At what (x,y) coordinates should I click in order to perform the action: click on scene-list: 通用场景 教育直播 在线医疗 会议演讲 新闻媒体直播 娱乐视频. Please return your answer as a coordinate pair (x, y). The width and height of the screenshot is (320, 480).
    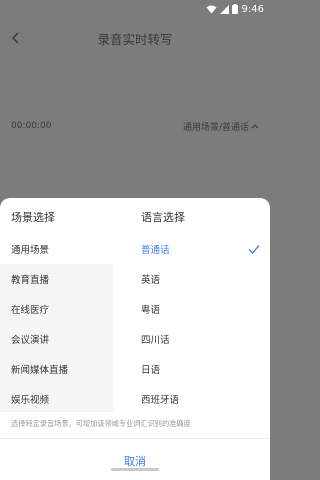
    Looking at the image, I should click on (56, 323).